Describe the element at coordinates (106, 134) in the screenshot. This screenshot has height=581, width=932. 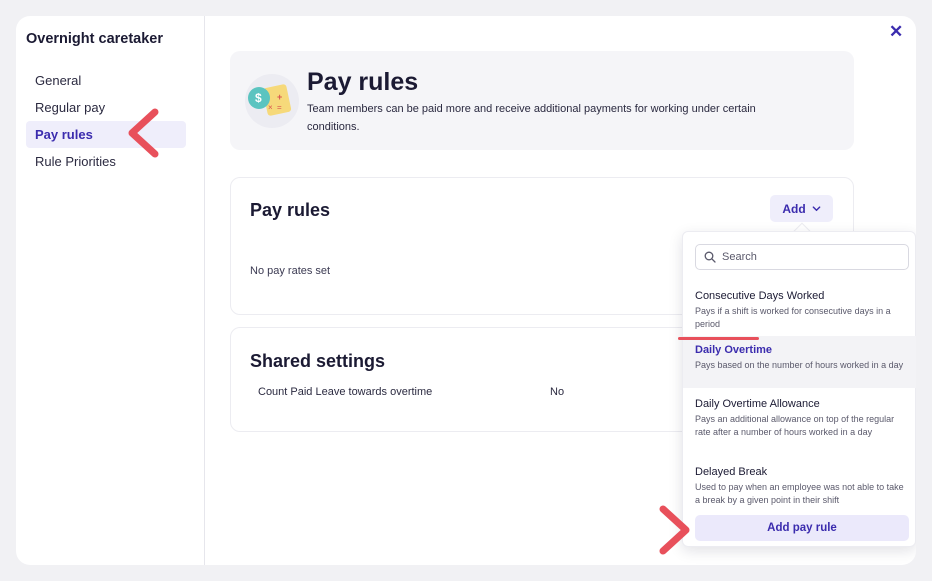
I see `sidebar-item-pay-rules: Pay rules` at that location.